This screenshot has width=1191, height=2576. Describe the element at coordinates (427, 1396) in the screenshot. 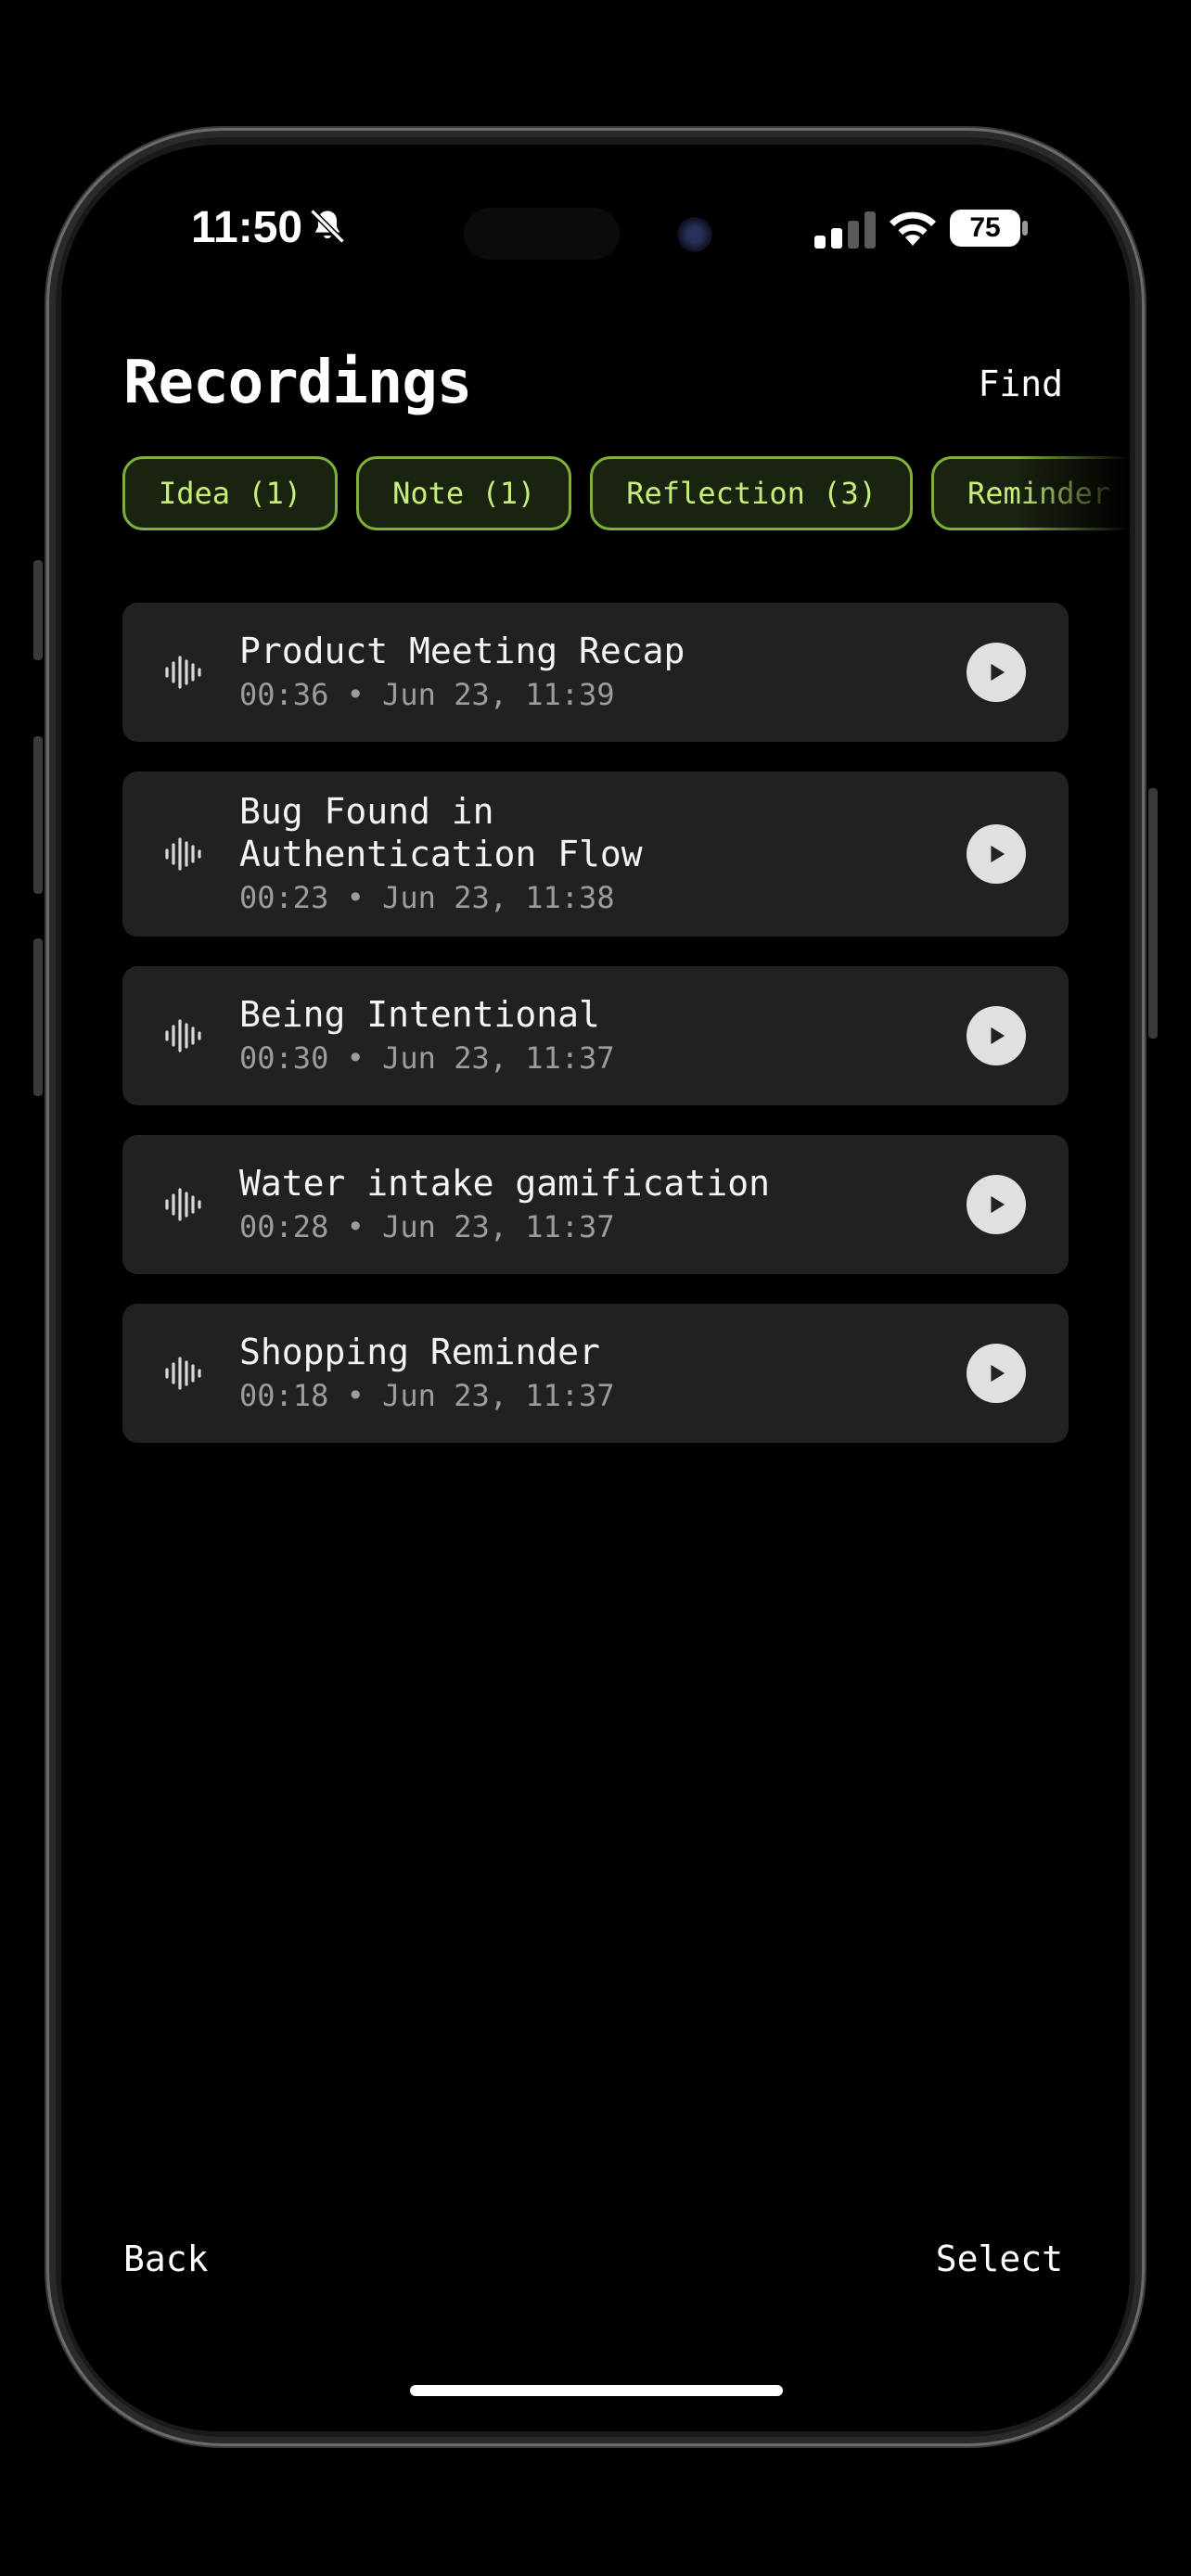

I see `recording-meta: 00:18 • Jun 23, 11:37` at that location.